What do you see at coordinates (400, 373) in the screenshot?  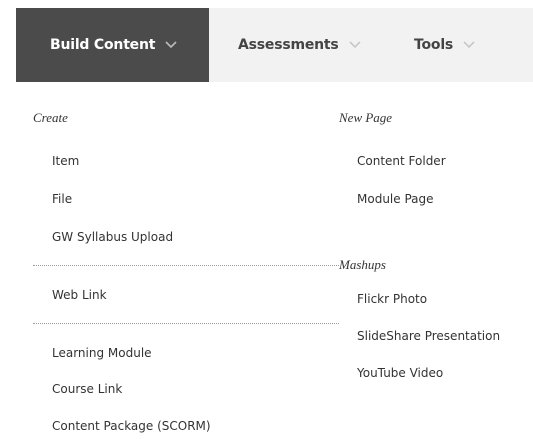 I see `menu-item-youtube-video: YouTube Video` at bounding box center [400, 373].